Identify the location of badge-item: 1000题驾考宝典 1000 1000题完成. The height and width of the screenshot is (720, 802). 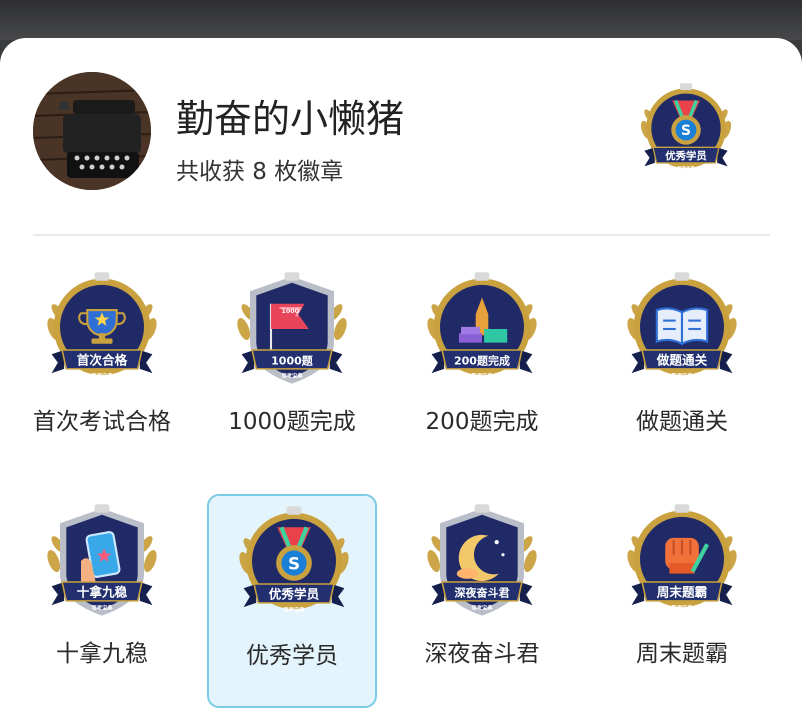
(292, 369).